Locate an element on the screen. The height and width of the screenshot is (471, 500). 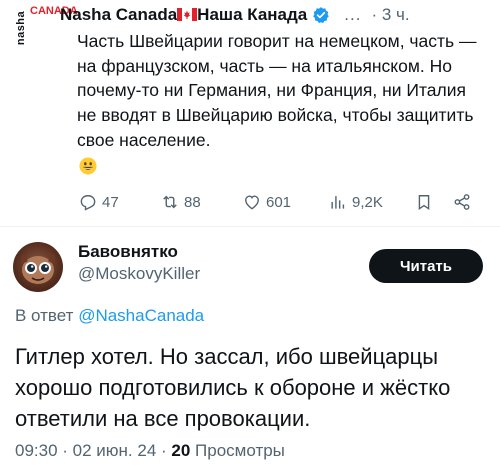
repost-icon is located at coordinates (170, 202).